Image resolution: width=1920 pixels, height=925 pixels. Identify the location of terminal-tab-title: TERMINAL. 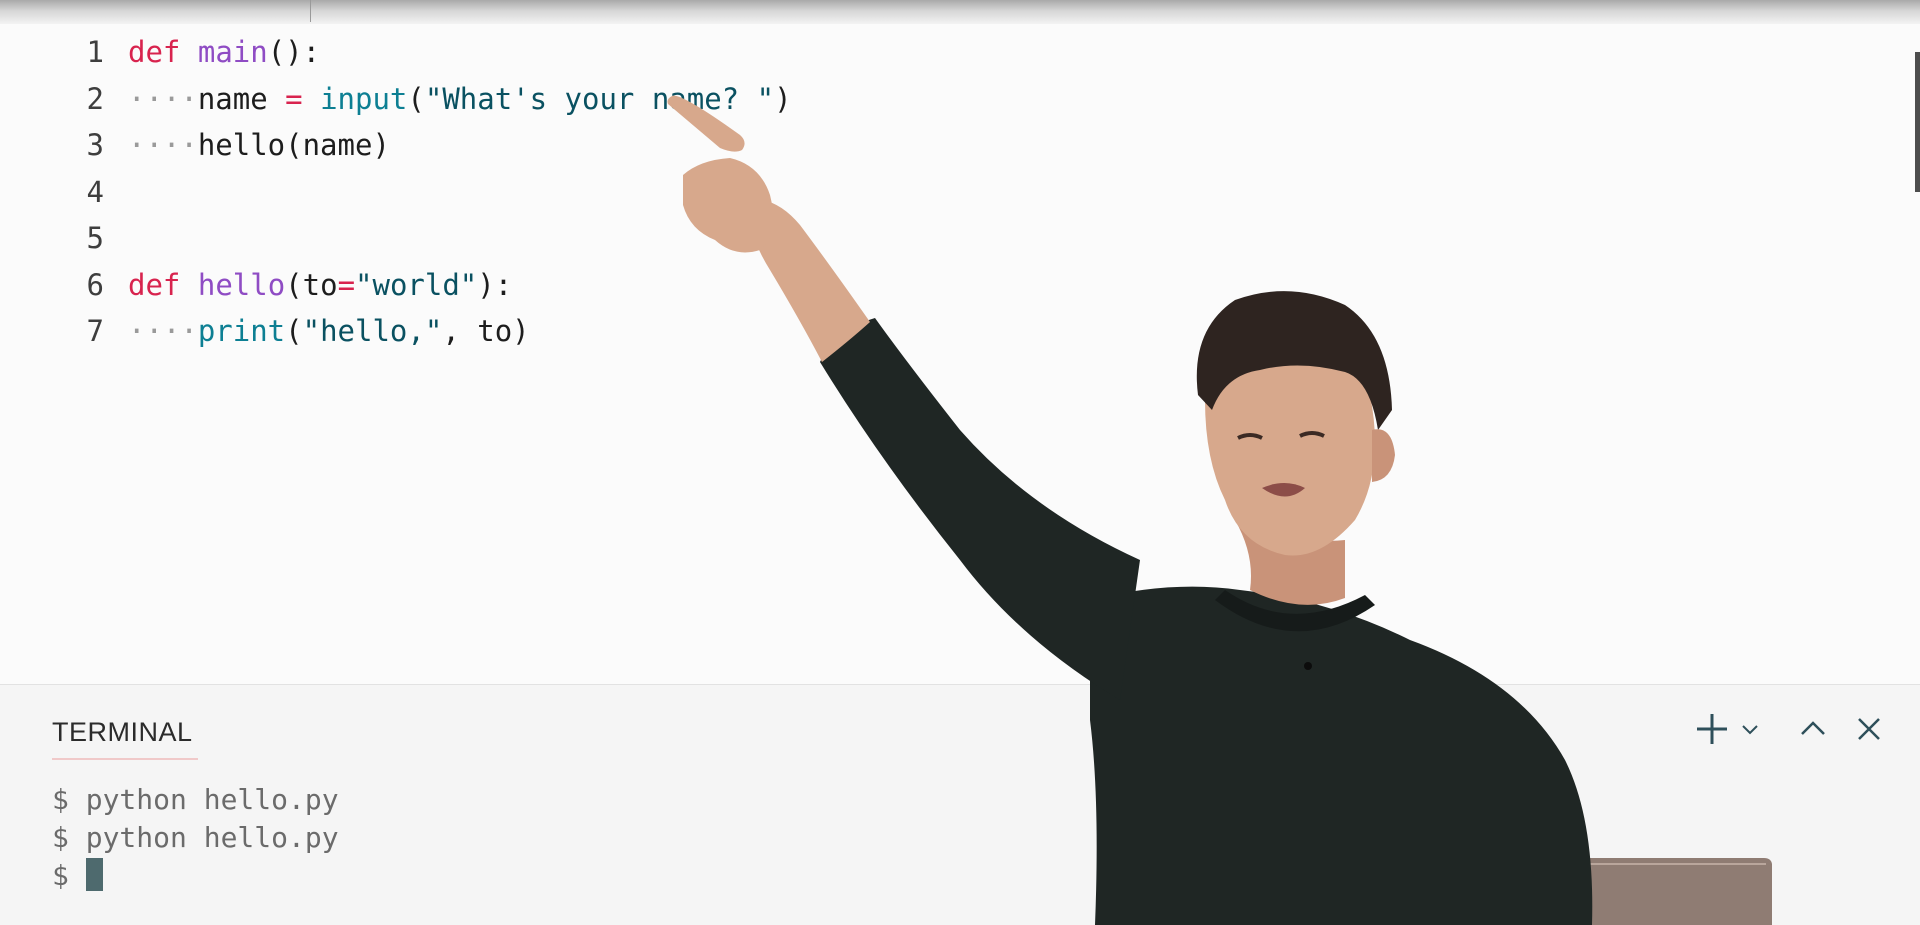
(122, 732).